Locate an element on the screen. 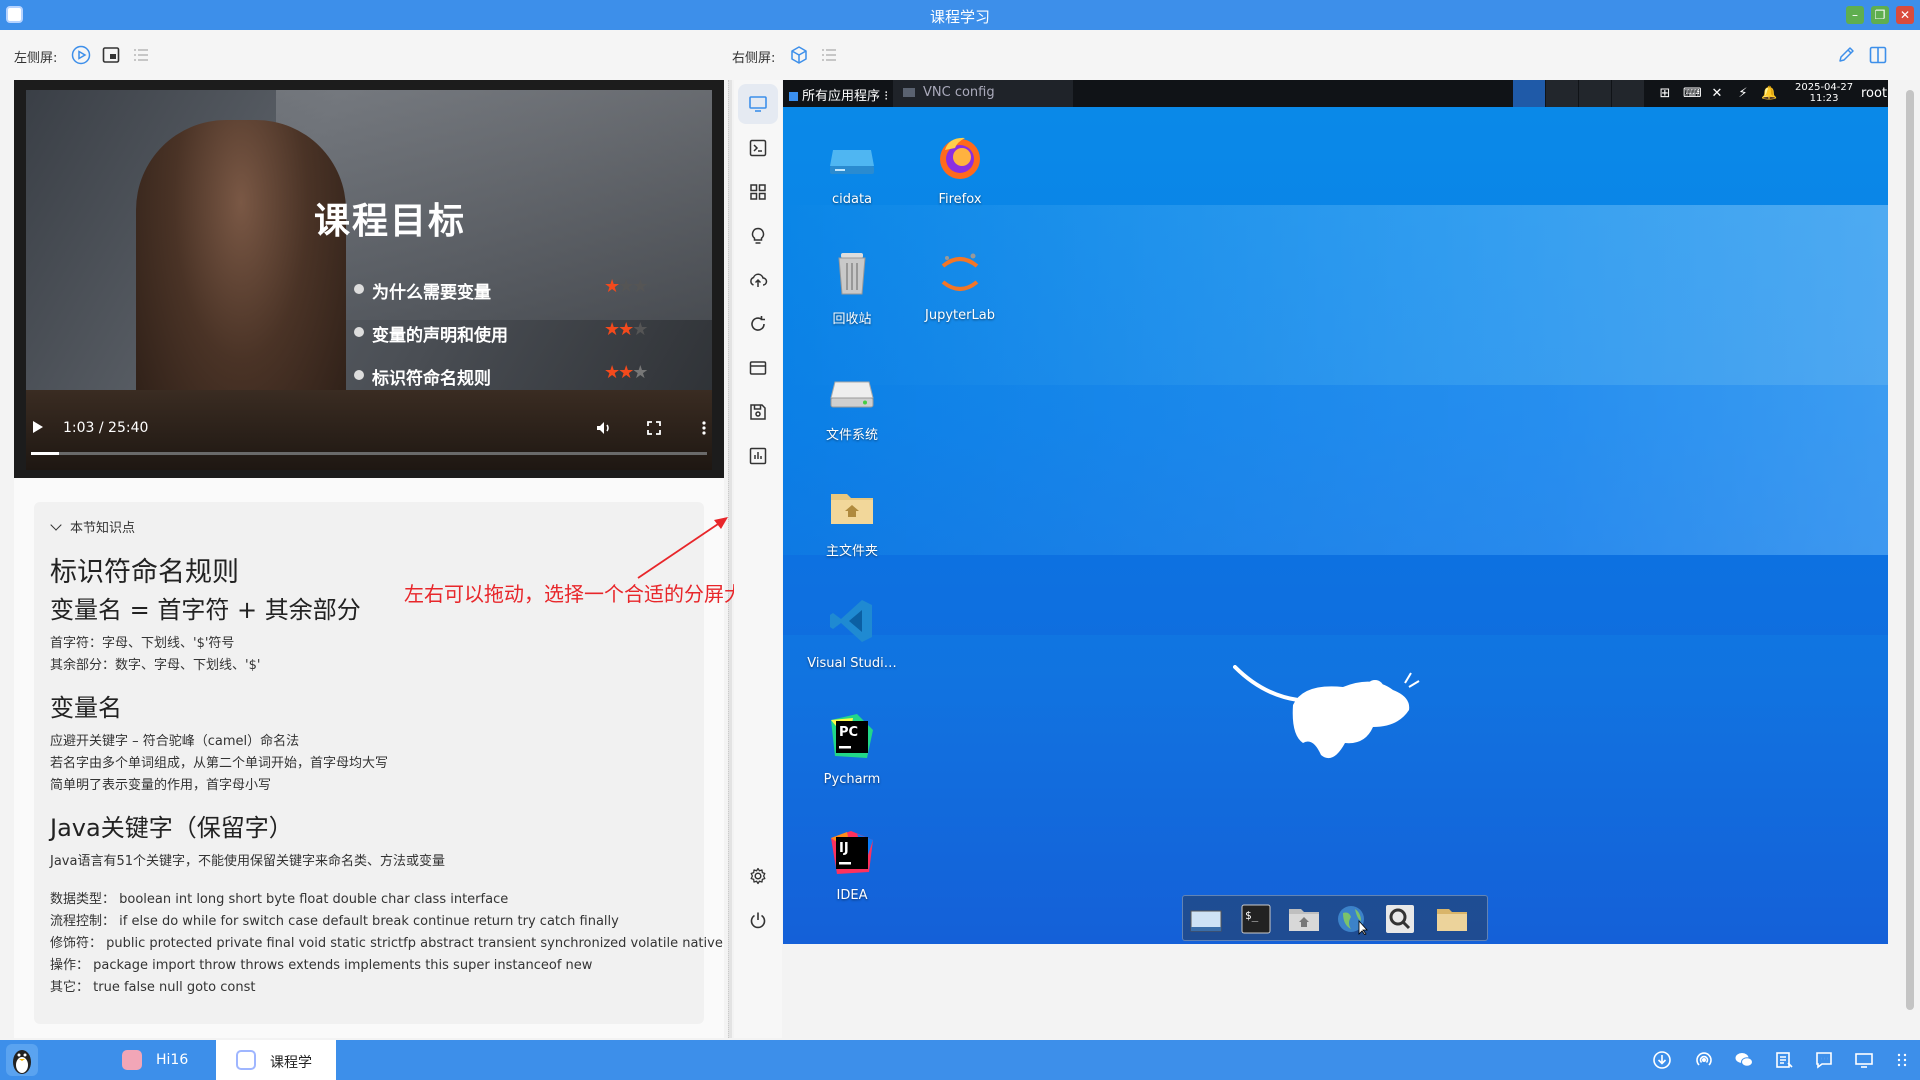 The height and width of the screenshot is (1080, 1920). wechat-icon is located at coordinates (1744, 1060).